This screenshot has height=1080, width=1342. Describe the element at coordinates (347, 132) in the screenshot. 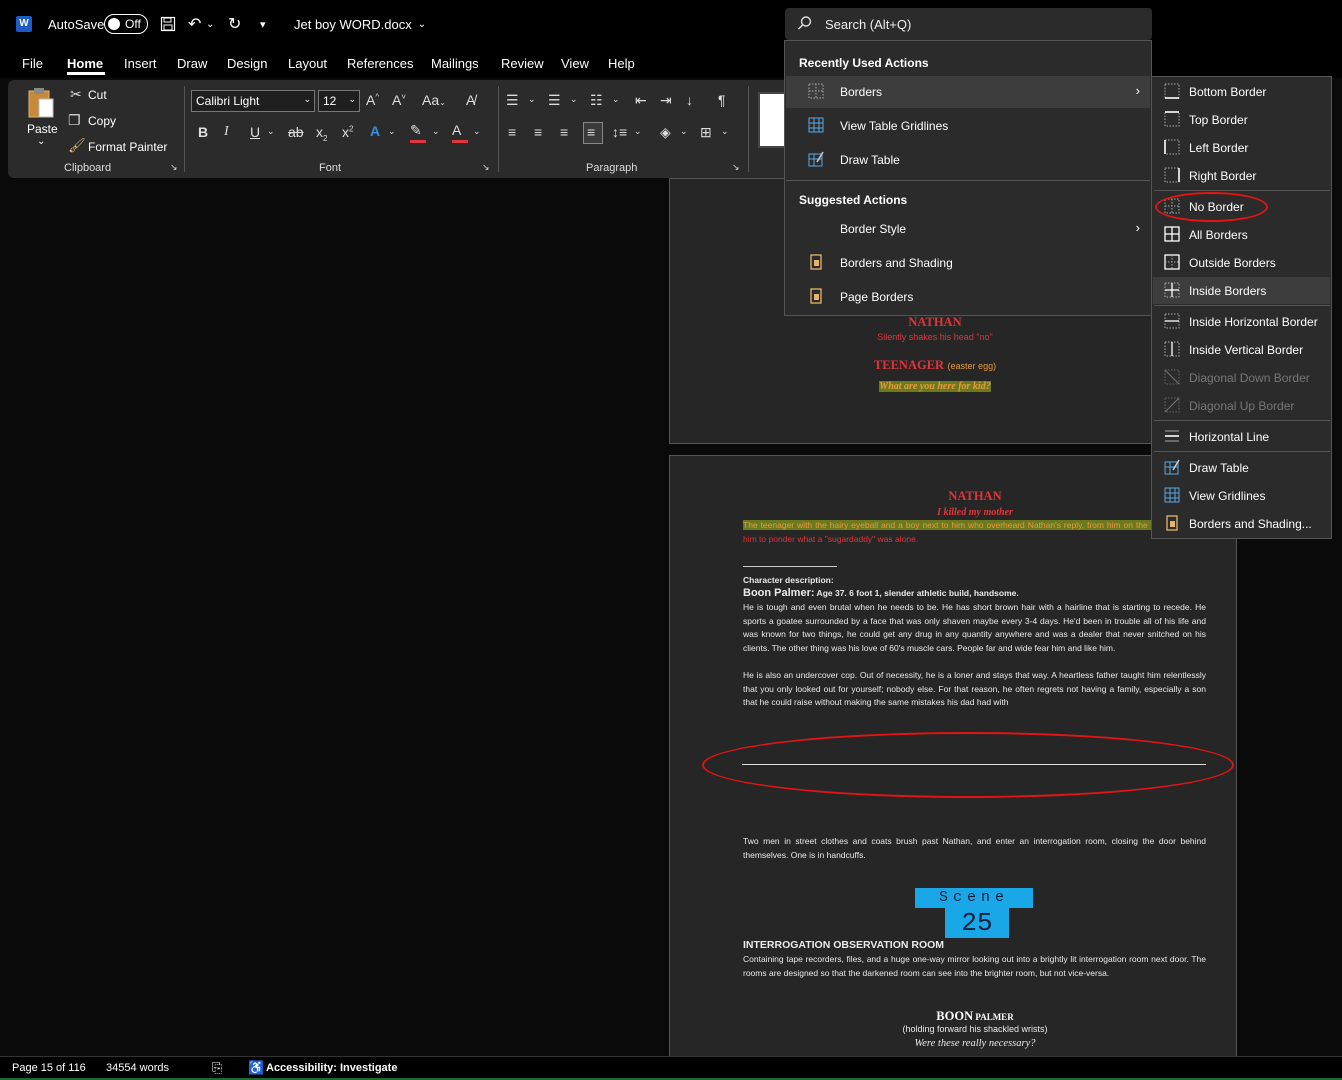

I see `superscript-icon: x2` at that location.